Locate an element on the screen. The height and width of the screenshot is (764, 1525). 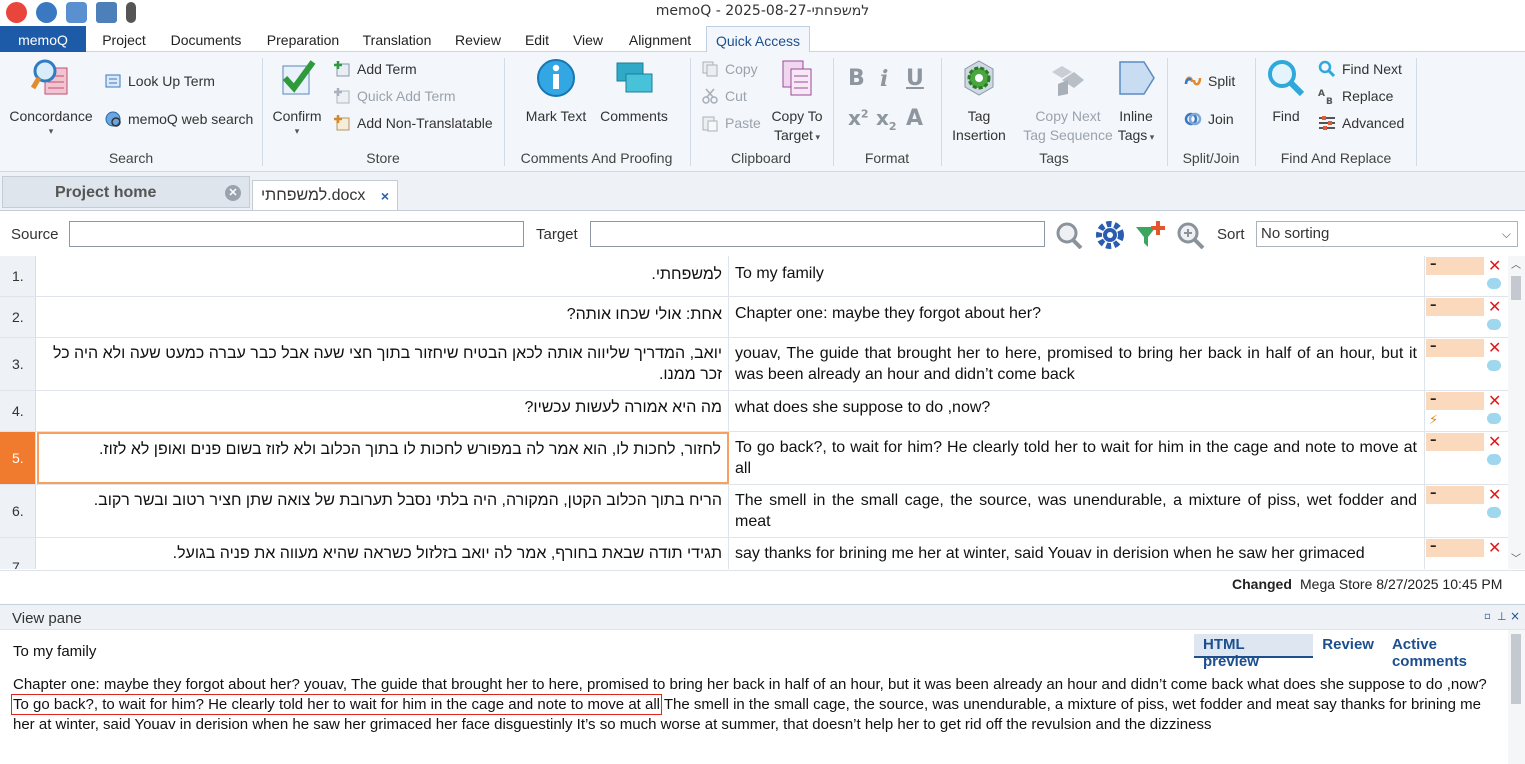
target-segment: what does she suppose to do ,now? is located at coordinates (1076, 411).